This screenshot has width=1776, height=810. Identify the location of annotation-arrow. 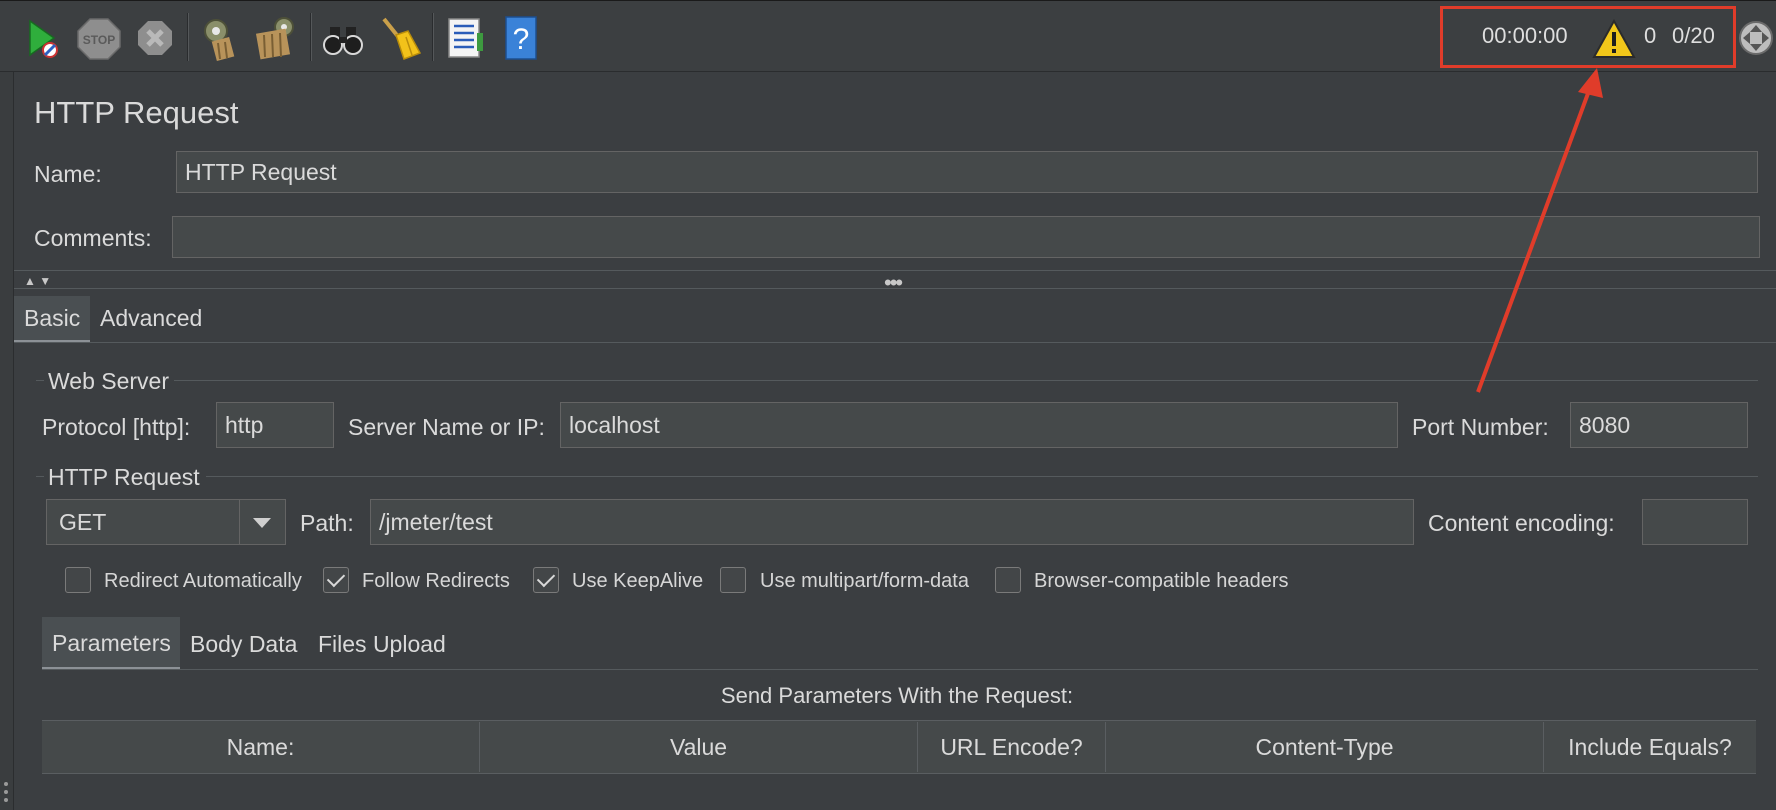
(1539, 230).